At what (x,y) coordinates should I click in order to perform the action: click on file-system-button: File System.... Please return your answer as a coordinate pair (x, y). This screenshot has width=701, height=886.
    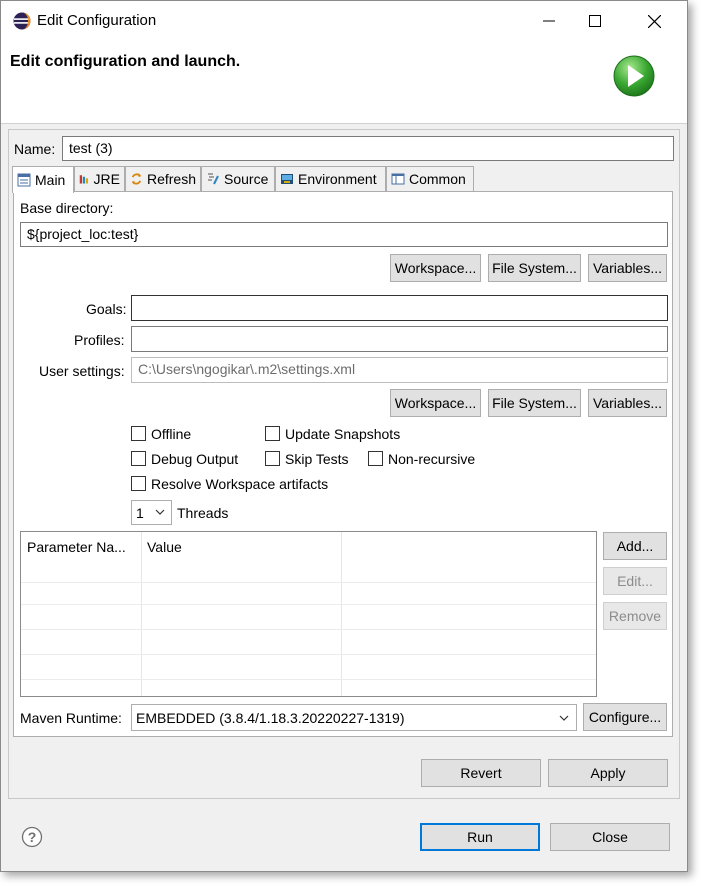
    Looking at the image, I should click on (534, 268).